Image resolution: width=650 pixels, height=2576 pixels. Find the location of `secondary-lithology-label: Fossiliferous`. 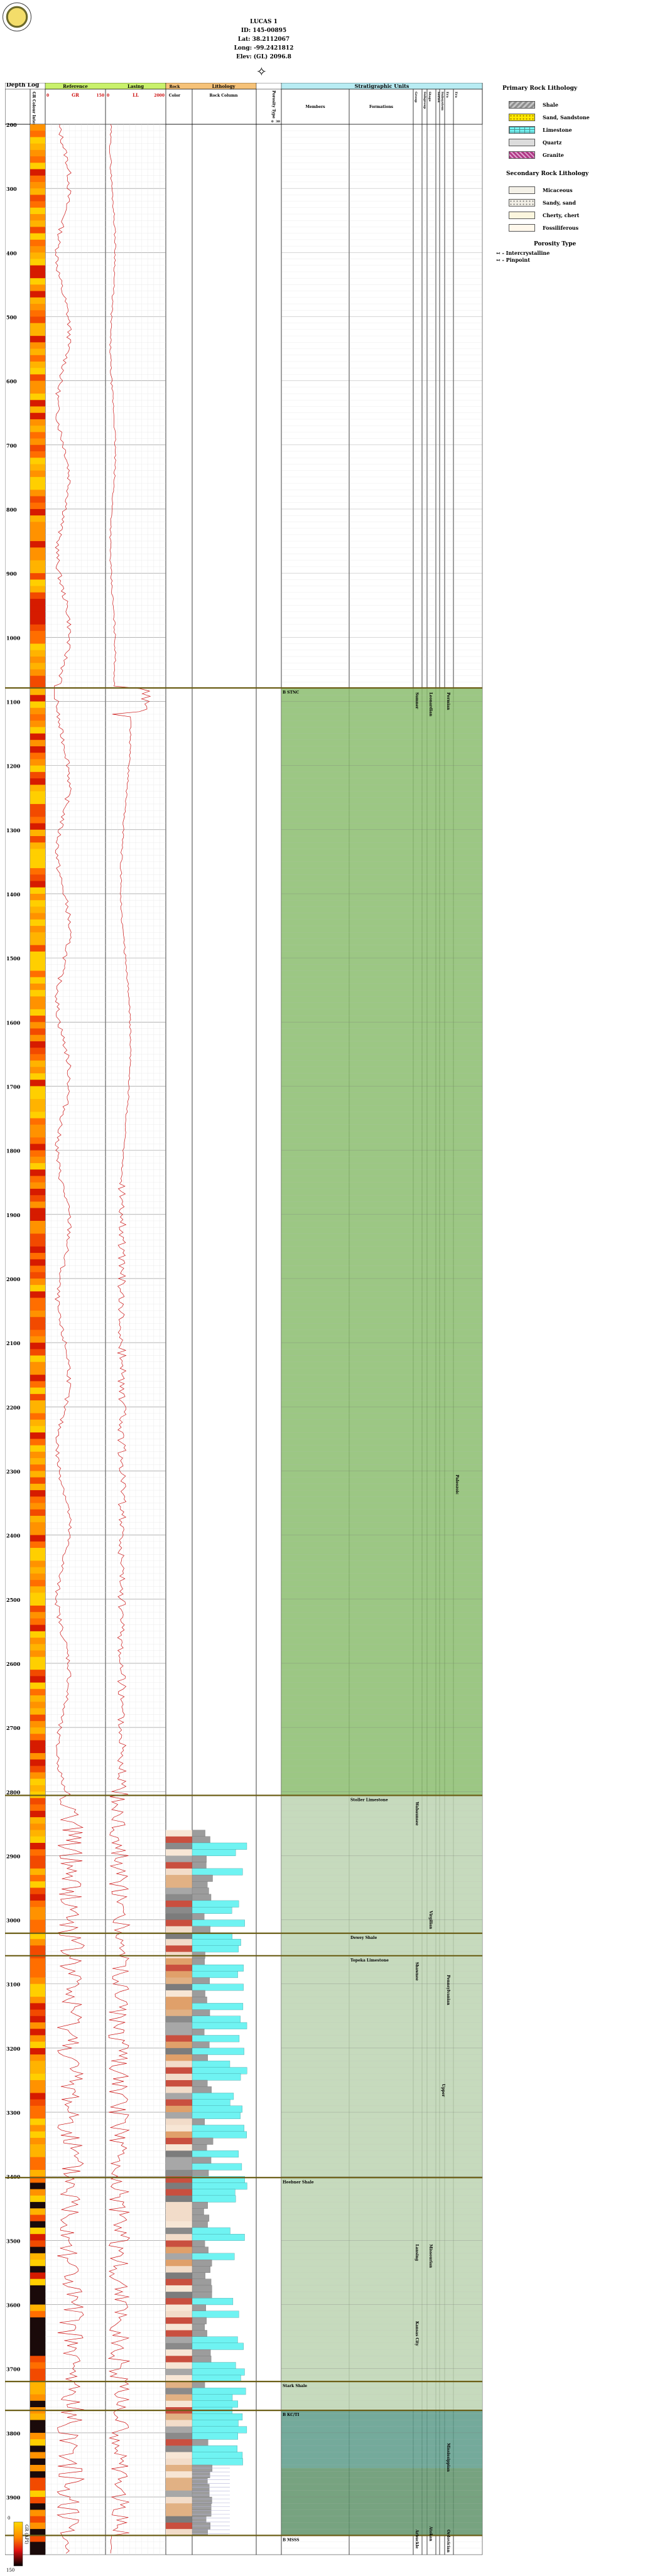

secondary-lithology-label: Fossiliferous is located at coordinates (561, 228).